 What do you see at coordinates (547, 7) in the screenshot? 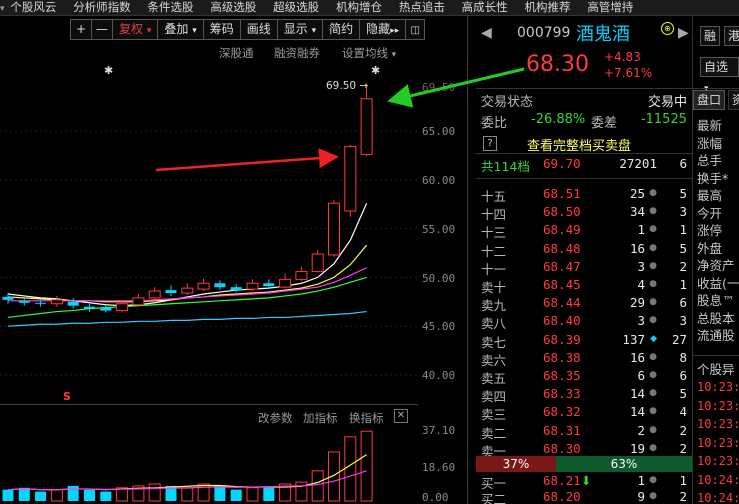
I see `menu-item-inst-recommend: 机构推荐` at bounding box center [547, 7].